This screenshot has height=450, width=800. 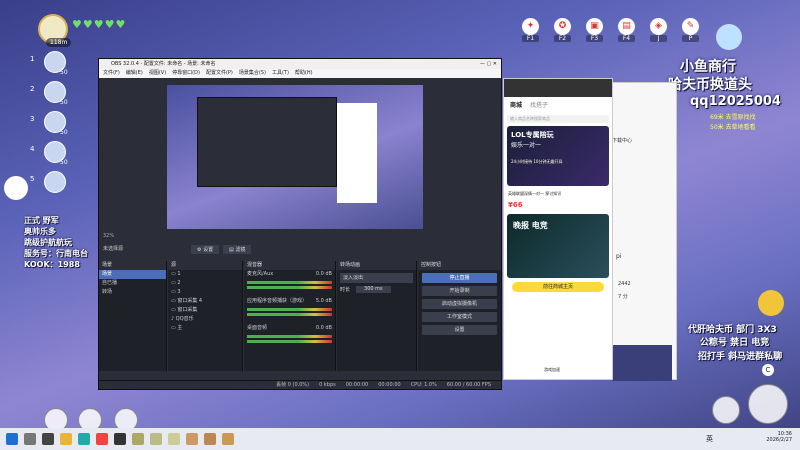 What do you see at coordinates (132, 274) in the screenshot?
I see `scene-item: 场景` at bounding box center [132, 274].